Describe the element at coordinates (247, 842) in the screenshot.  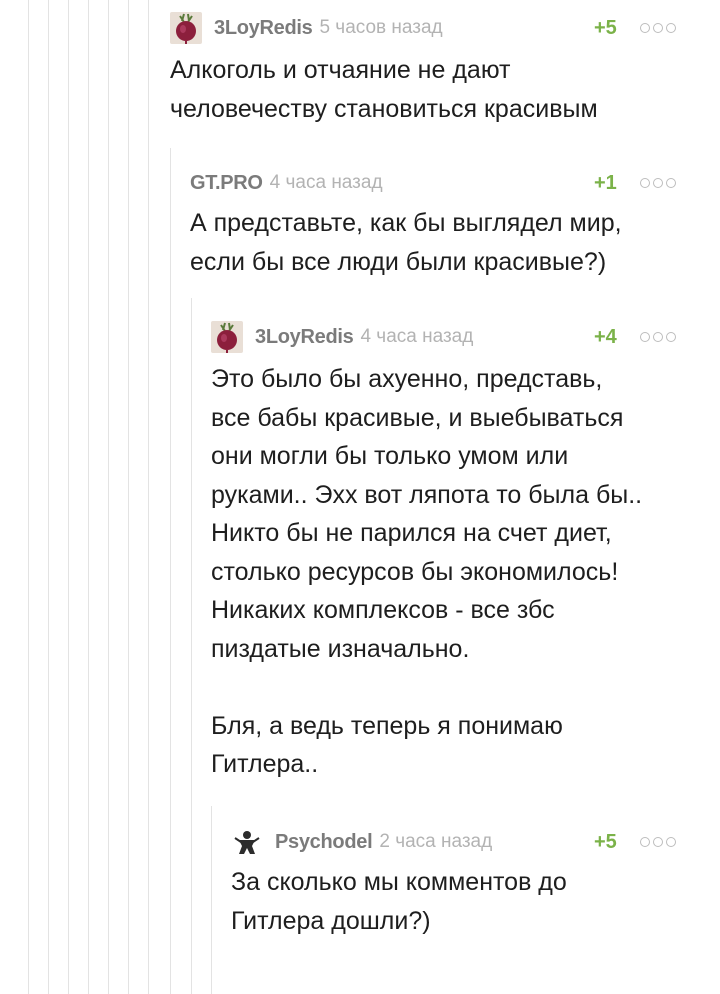
I see `figure-avatar-icon` at that location.